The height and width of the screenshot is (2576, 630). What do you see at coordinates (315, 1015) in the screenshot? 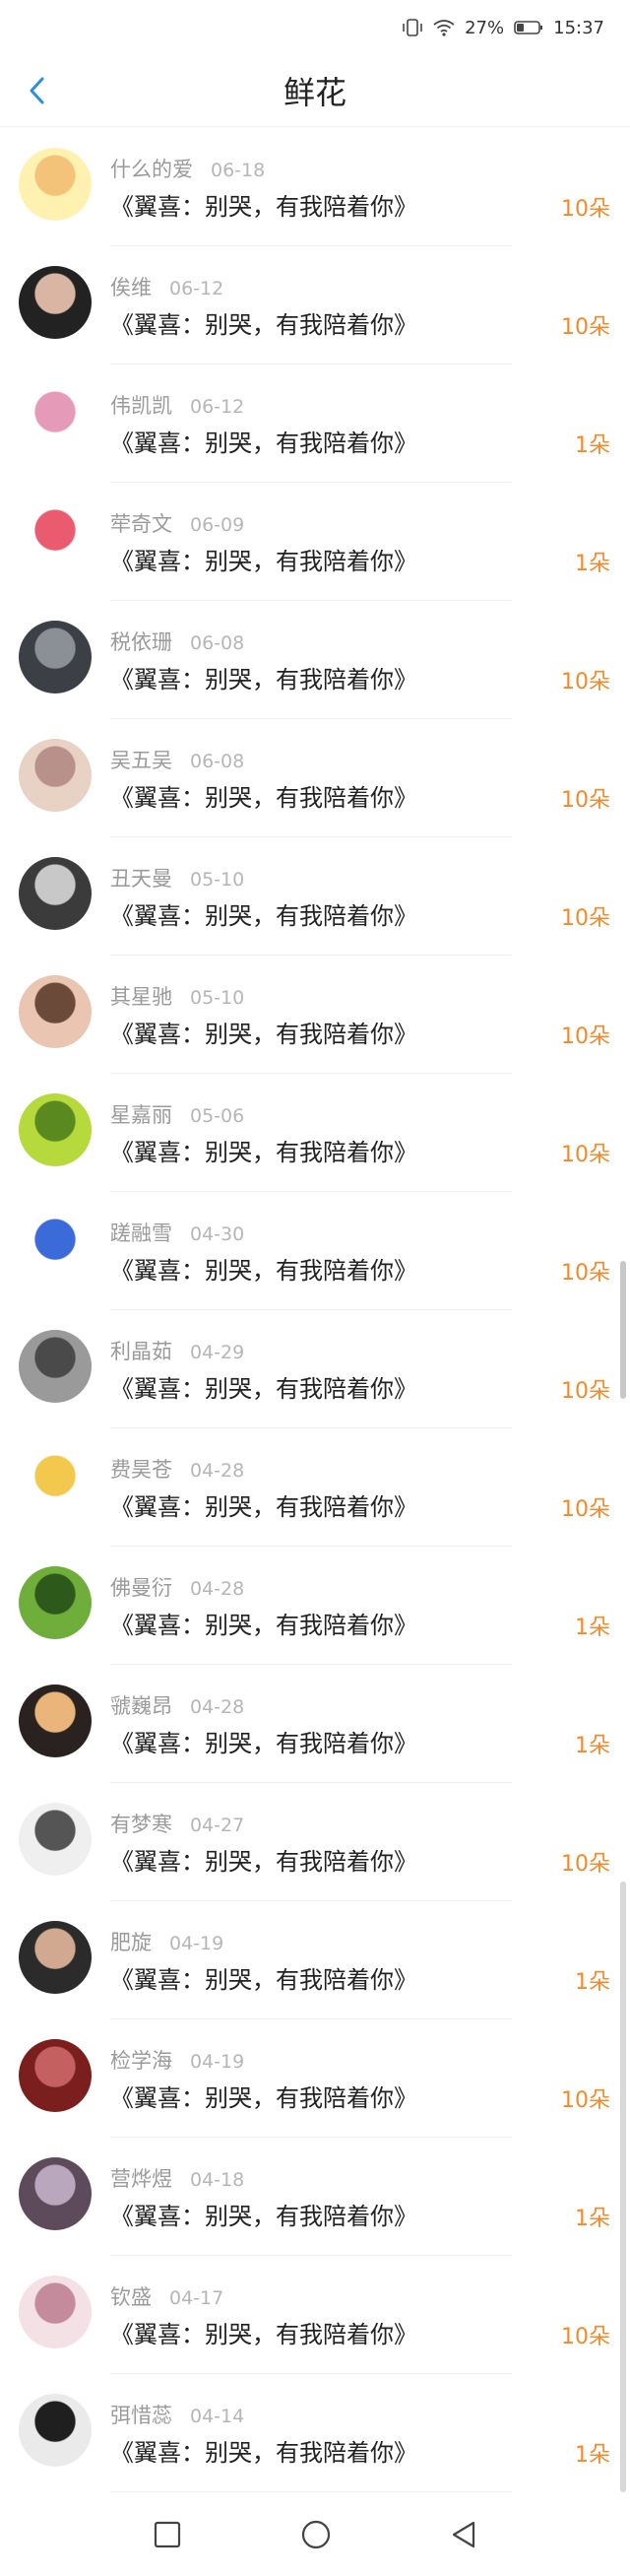
I see `list-item: 其星驰 05-10 《翼喜：别哭，有我陪着你》 10朵` at bounding box center [315, 1015].